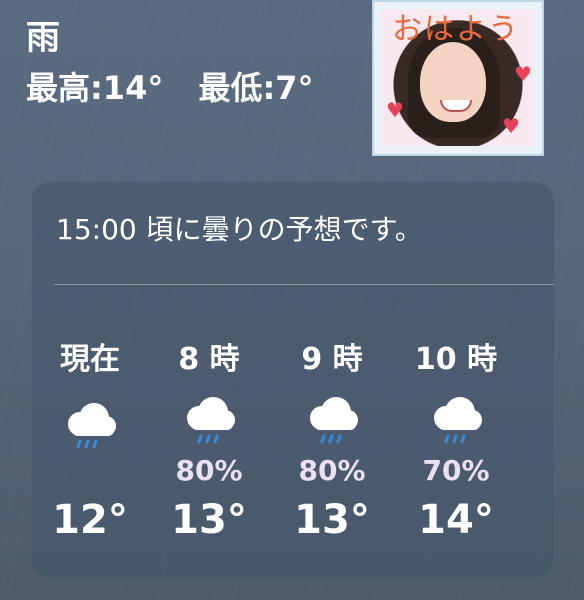 The width and height of the screenshot is (584, 600). I want to click on hour-label: 10 時, so click(456, 359).